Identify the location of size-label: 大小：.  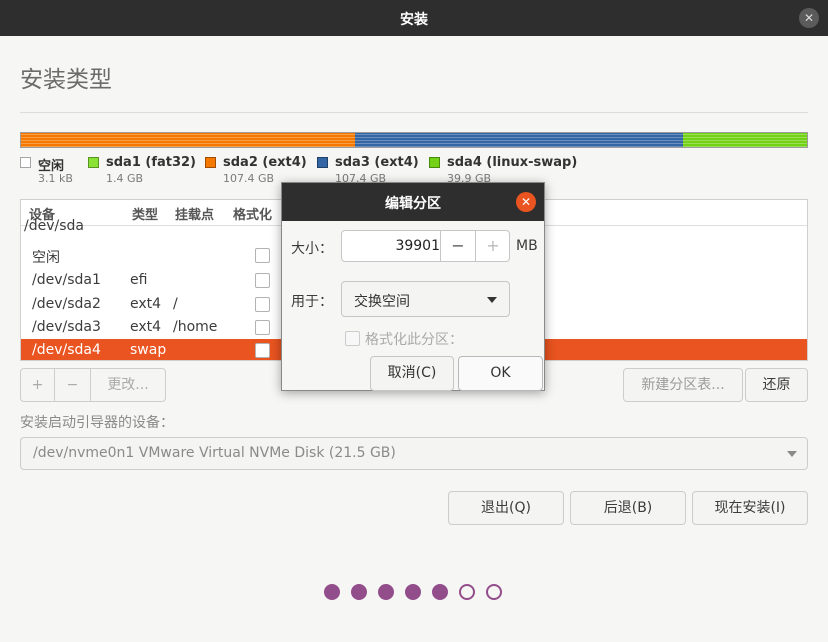
(312, 249).